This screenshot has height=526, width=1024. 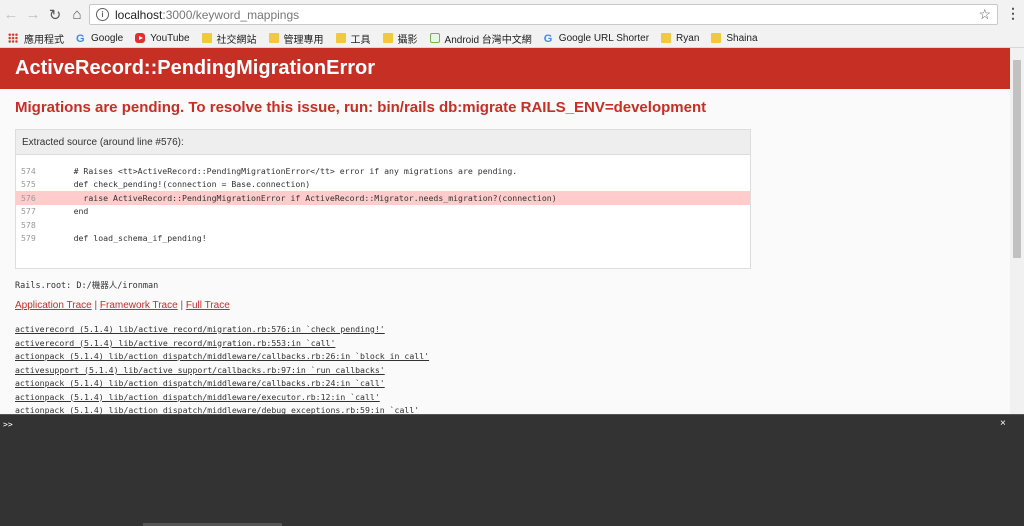 I want to click on source-title: Extracted source (around line #576):, so click(x=383, y=142).